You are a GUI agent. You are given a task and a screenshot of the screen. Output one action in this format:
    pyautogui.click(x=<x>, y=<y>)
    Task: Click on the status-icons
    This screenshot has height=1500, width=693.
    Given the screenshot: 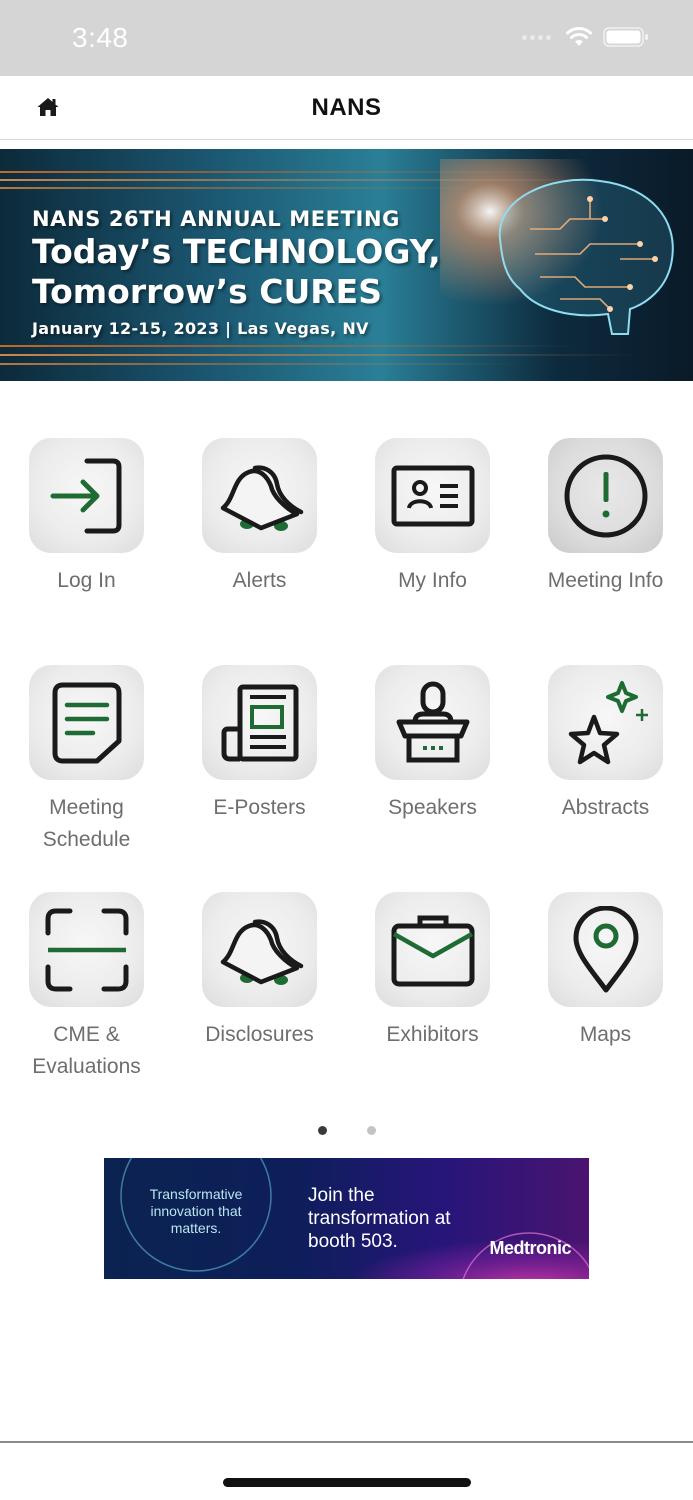 What is the action you would take?
    pyautogui.click(x=585, y=37)
    